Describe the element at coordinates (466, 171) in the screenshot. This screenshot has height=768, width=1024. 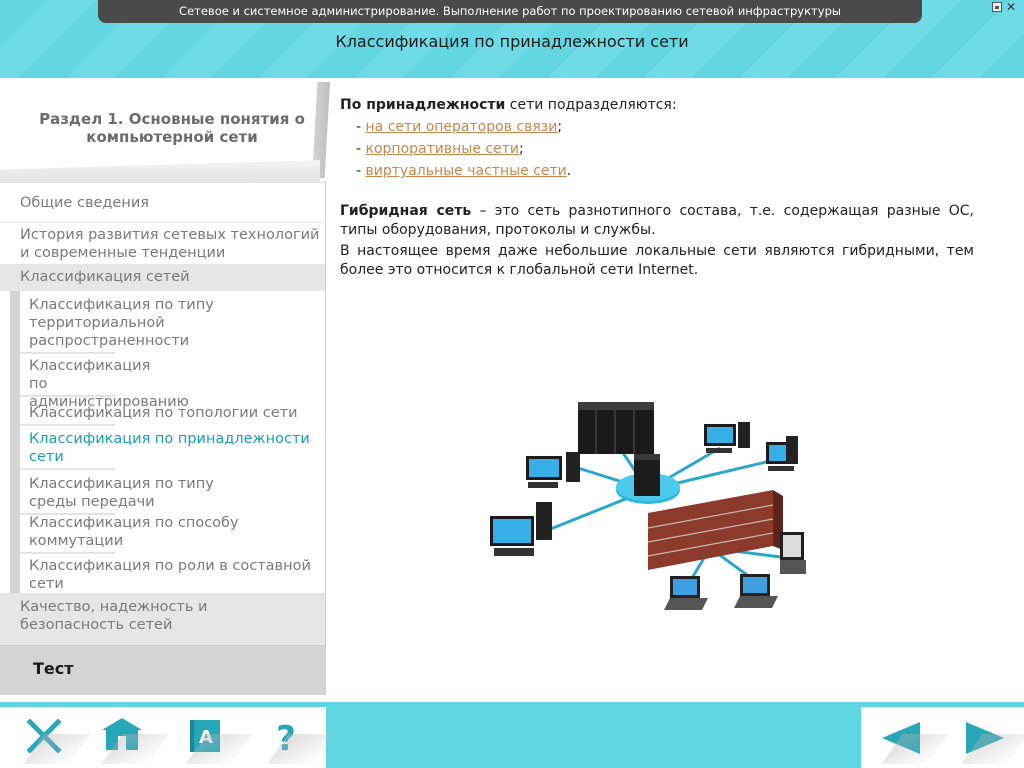
I see `link-vpn: виртуальные частные сети` at that location.